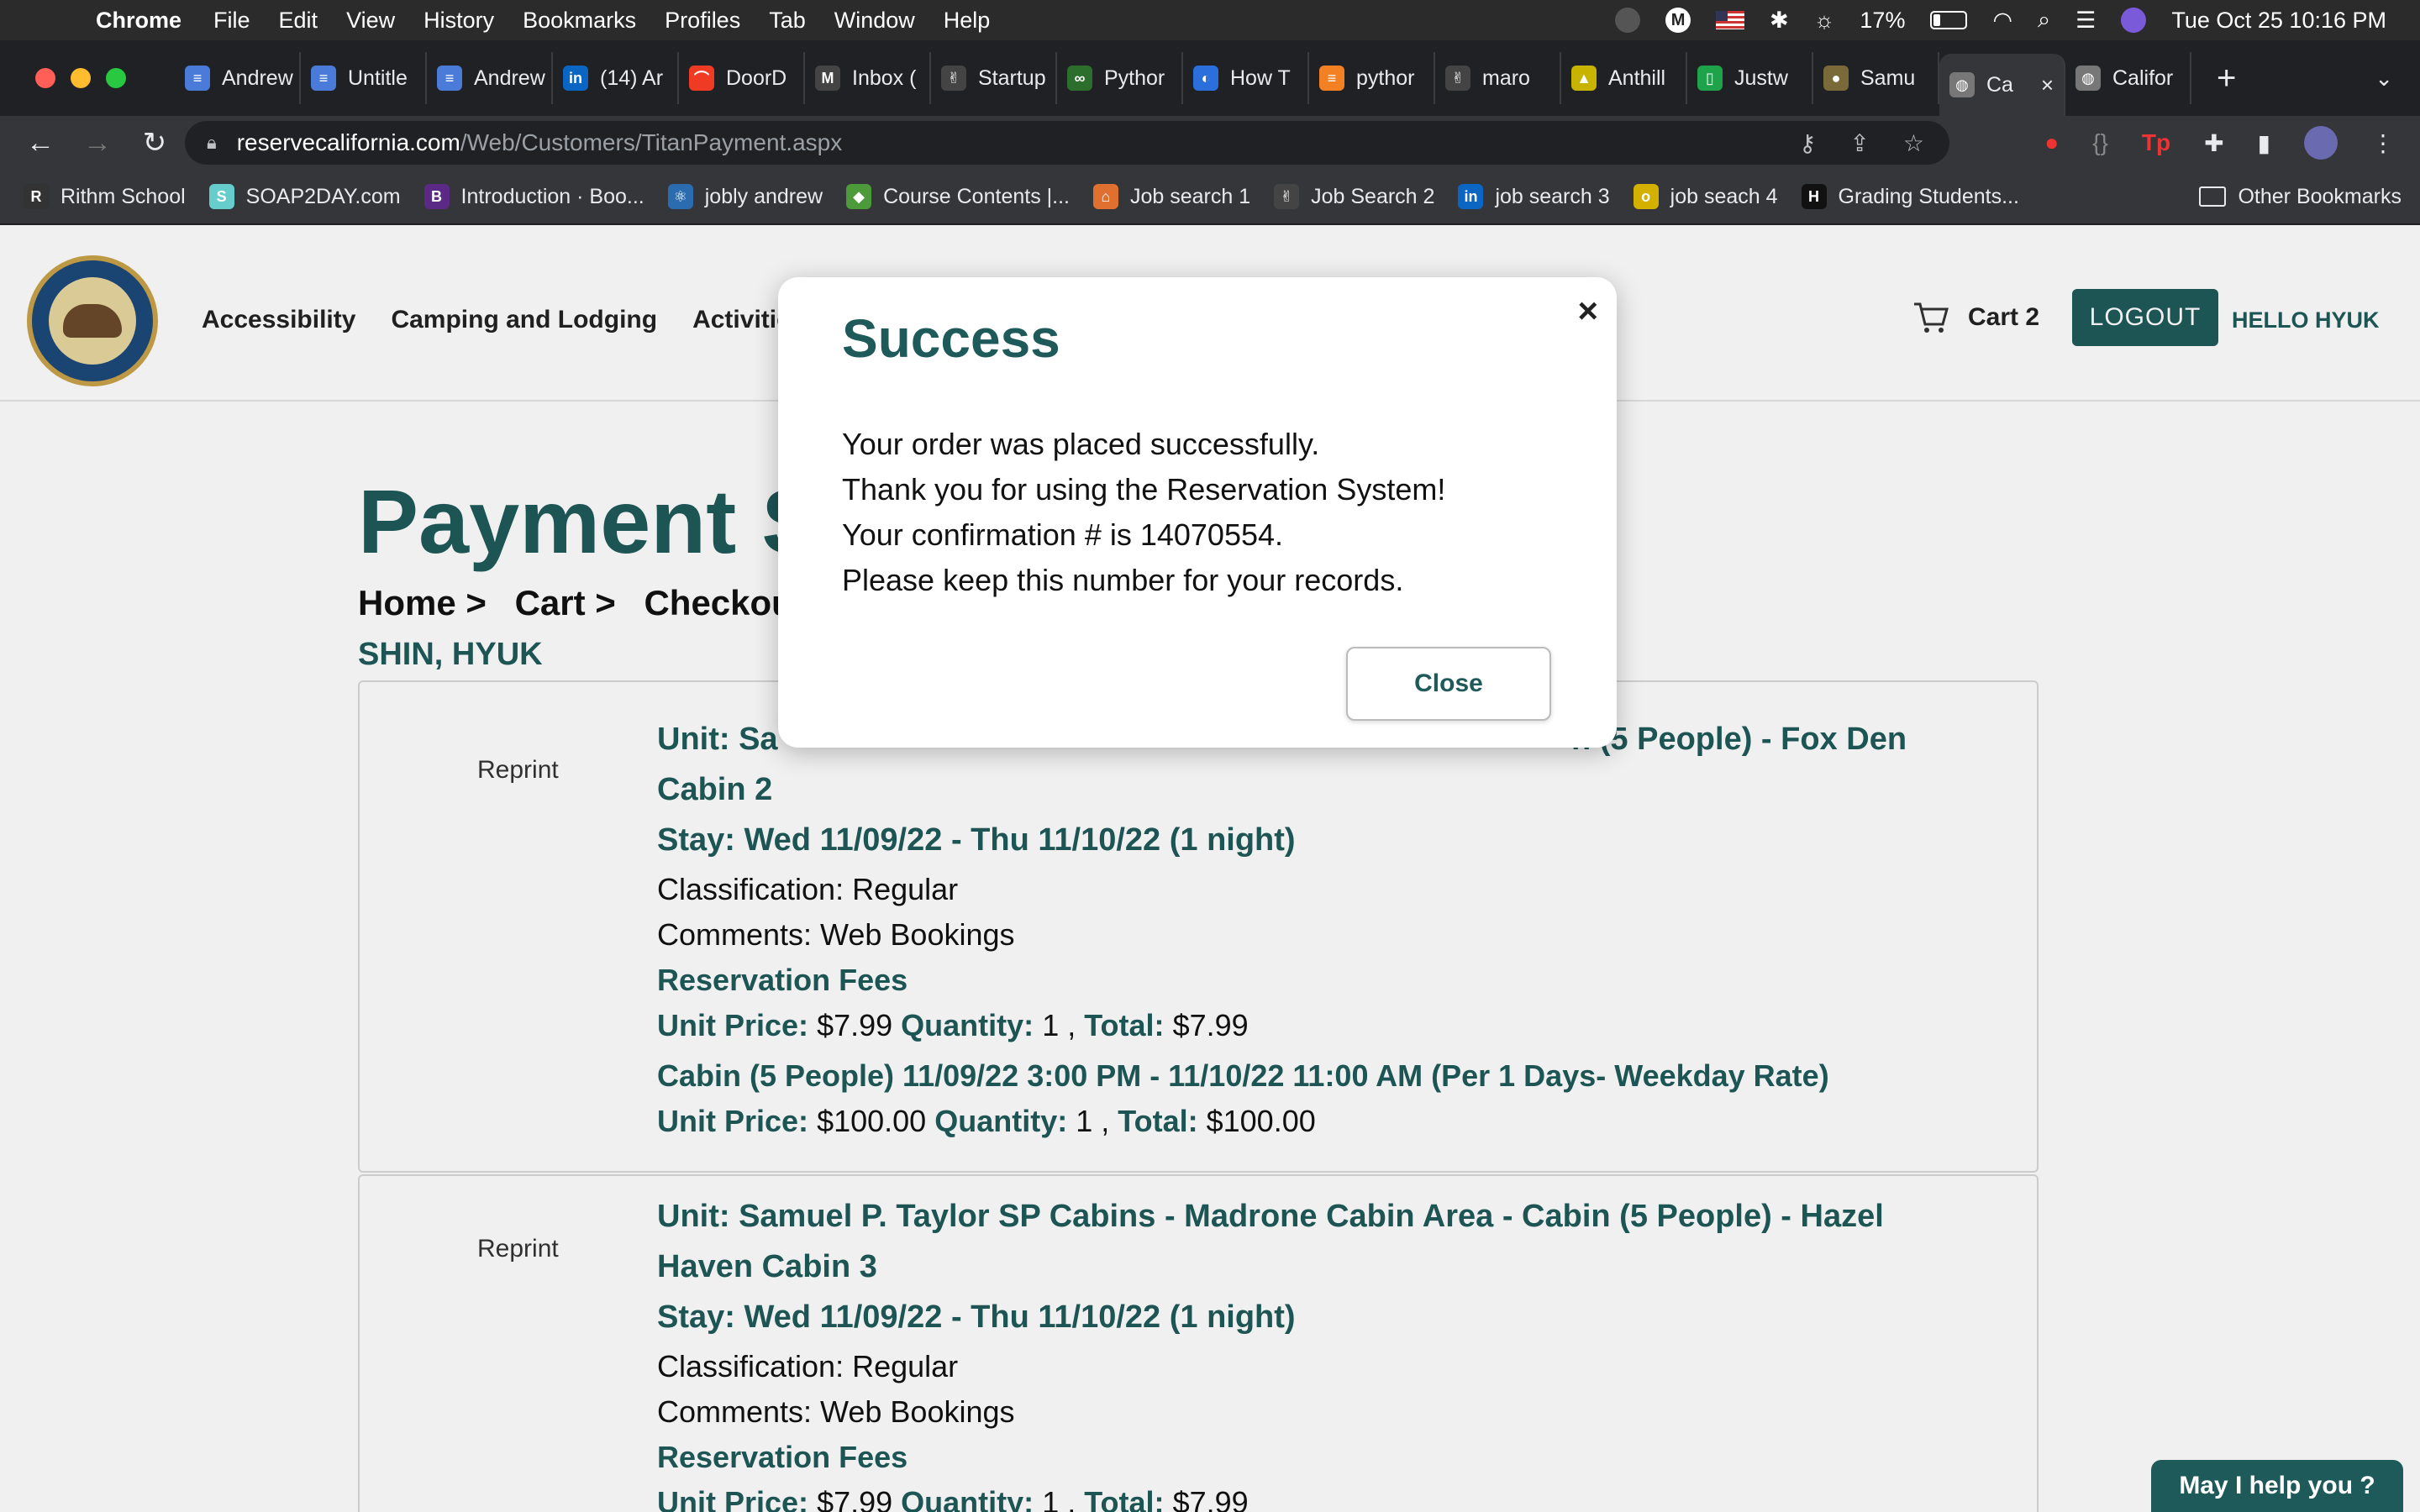 The height and width of the screenshot is (1512, 2420). Describe the element at coordinates (299, 21) in the screenshot. I see `menu-edit: Edit` at that location.